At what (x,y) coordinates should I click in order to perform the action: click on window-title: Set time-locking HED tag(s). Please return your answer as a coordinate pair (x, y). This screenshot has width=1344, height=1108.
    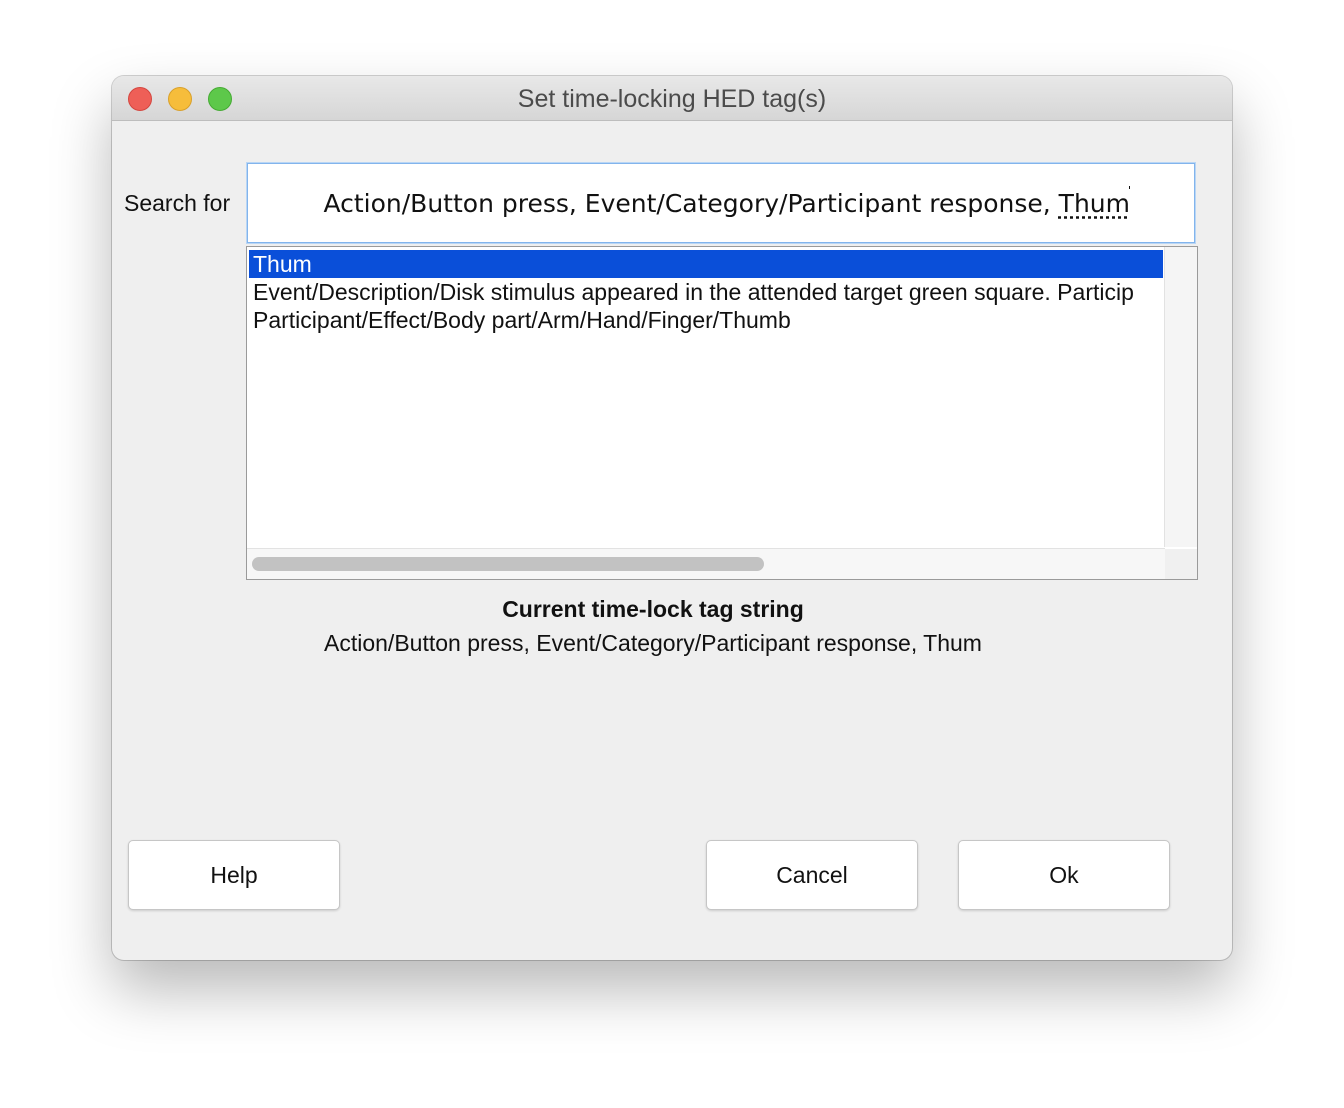
    Looking at the image, I should click on (672, 99).